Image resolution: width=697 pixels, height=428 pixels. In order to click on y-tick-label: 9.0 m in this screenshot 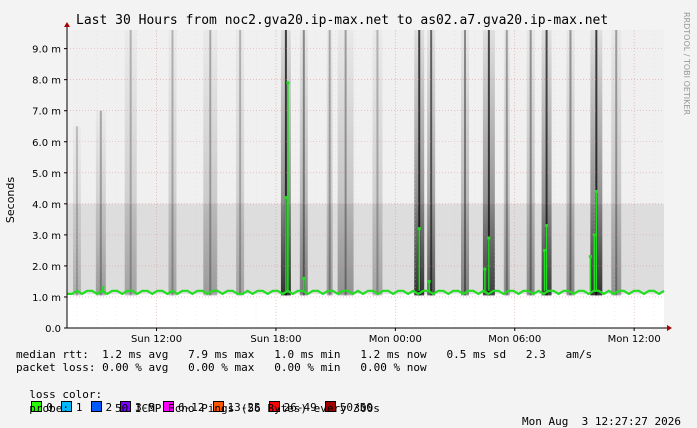, I will do `click(46, 50)`.